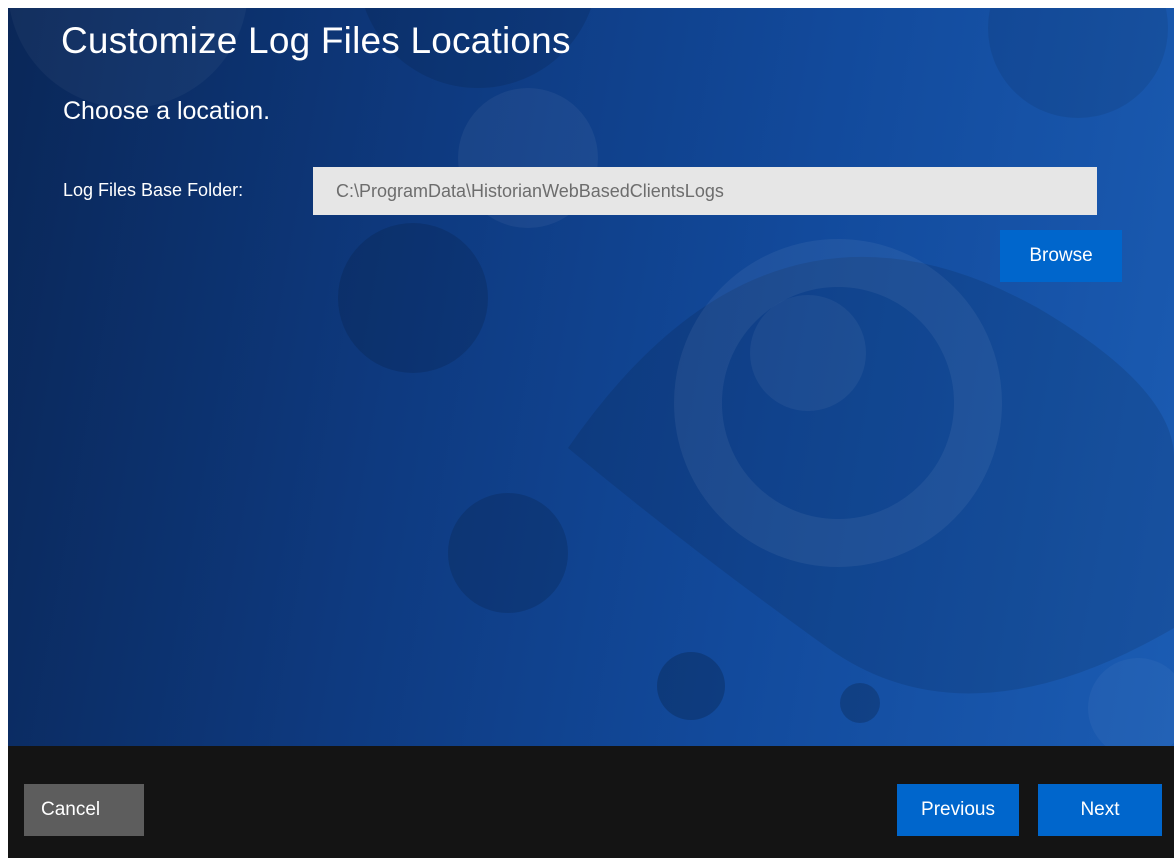 Image resolution: width=1174 pixels, height=858 pixels. Describe the element at coordinates (705, 191) in the screenshot. I see `log-folder-input` at that location.